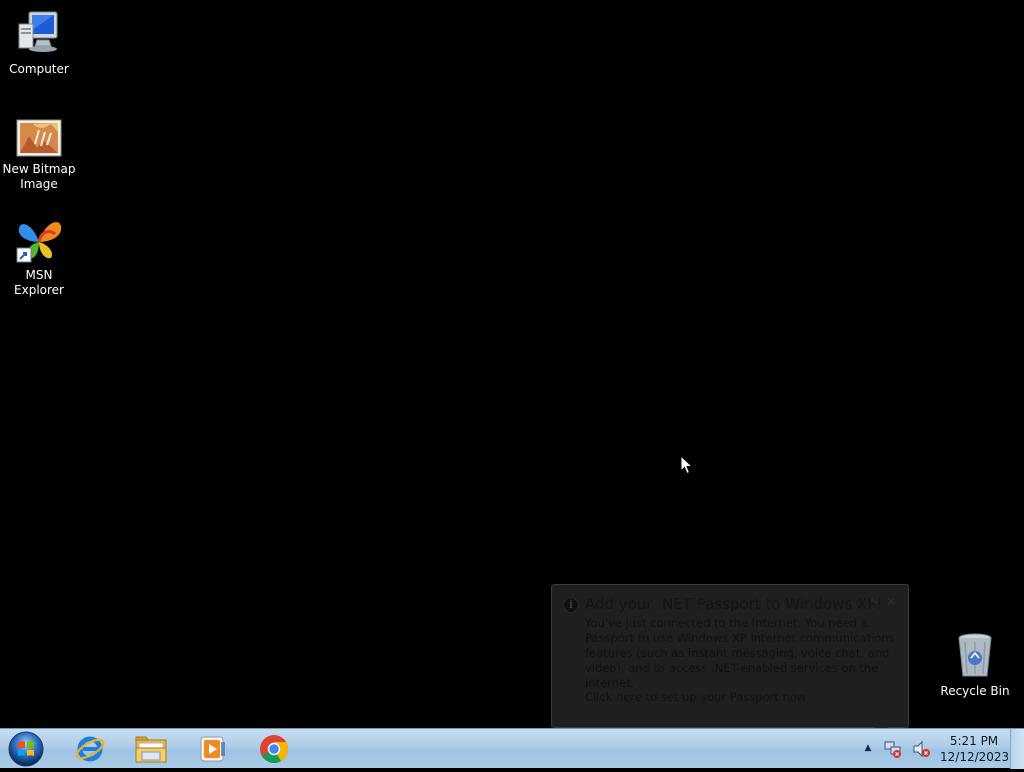 Image resolution: width=1024 pixels, height=772 pixels. Describe the element at coordinates (39, 240) in the screenshot. I see `msn-butterfly-icon` at that location.